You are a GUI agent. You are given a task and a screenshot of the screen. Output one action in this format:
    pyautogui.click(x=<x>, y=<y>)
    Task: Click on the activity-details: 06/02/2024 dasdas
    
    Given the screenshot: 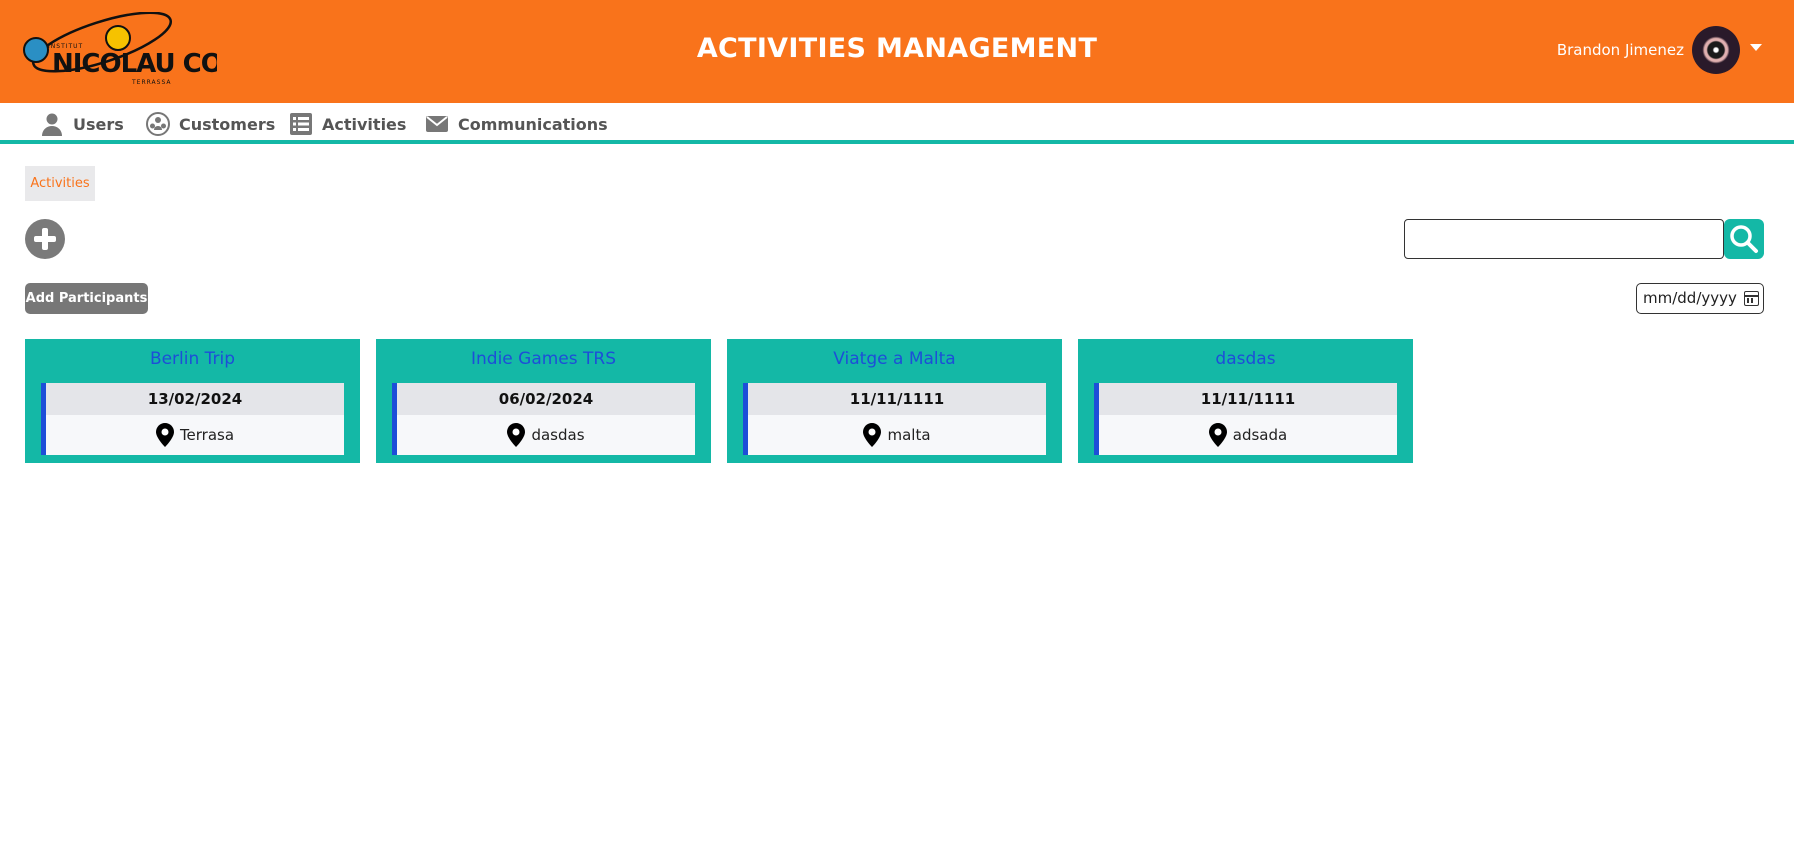 What is the action you would take?
    pyautogui.click(x=543, y=419)
    